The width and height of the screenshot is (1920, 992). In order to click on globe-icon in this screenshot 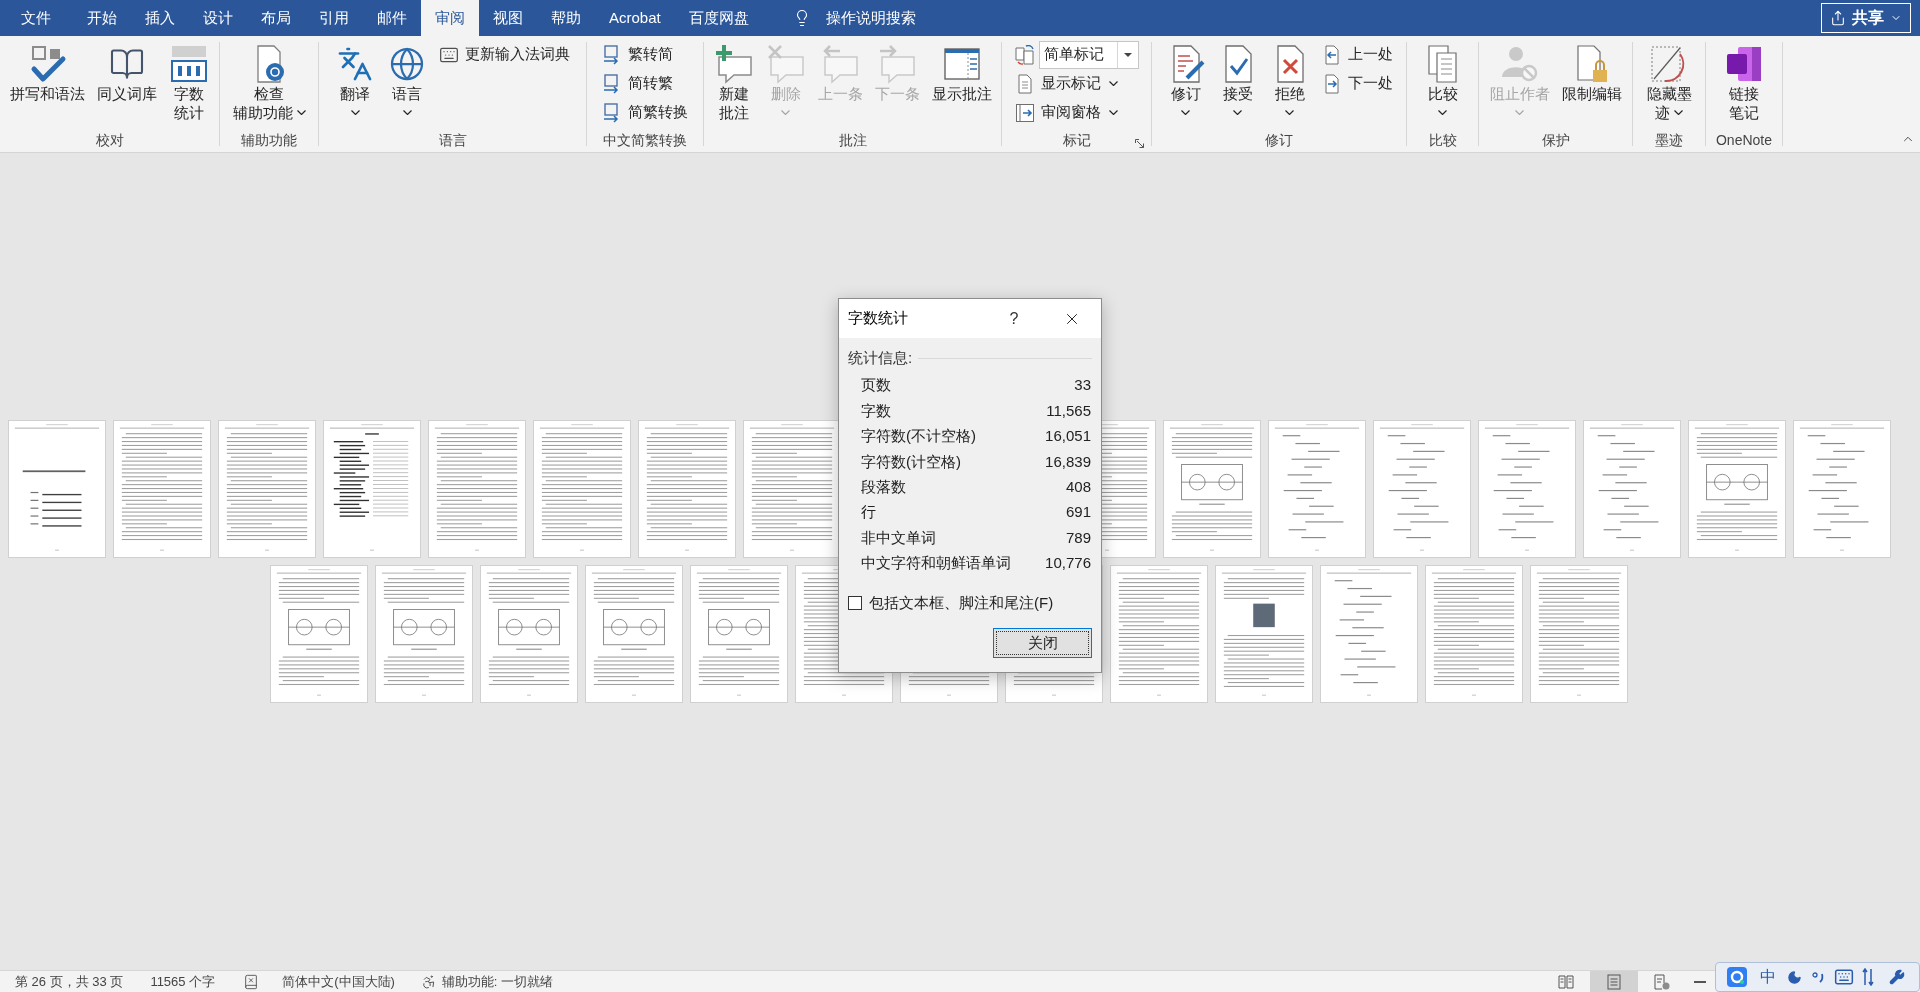, I will do `click(407, 64)`.